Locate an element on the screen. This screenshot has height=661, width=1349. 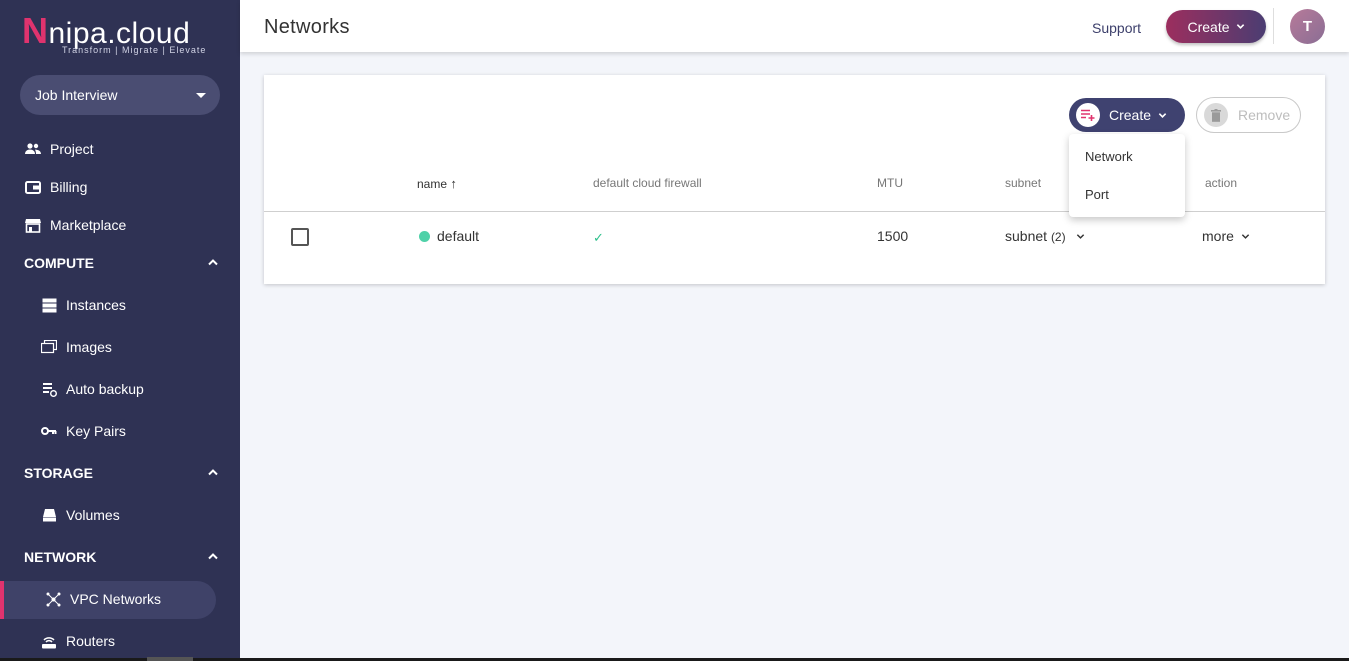
column-header-mtu: MTU is located at coordinates (890, 183).